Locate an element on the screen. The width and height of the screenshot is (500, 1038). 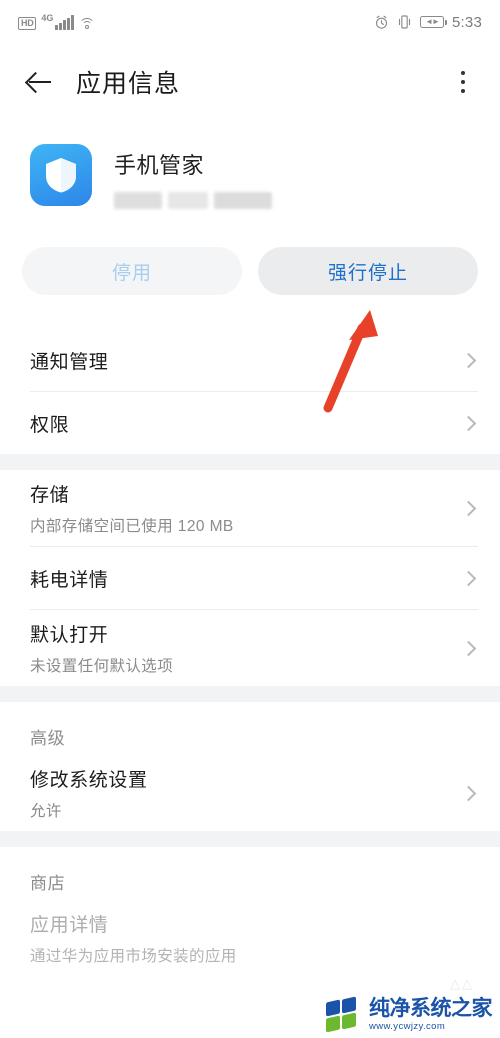
row-storage: 存储 内部存储空间已使用 120 MB is located at coordinates (250, 508).